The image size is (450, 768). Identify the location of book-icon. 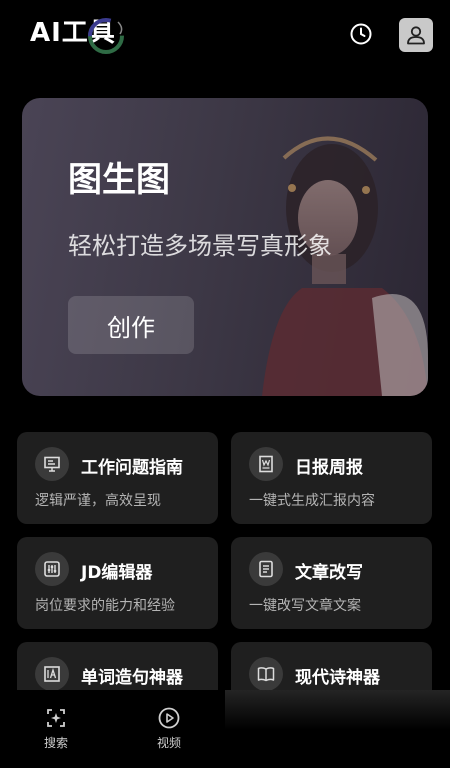
(266, 674).